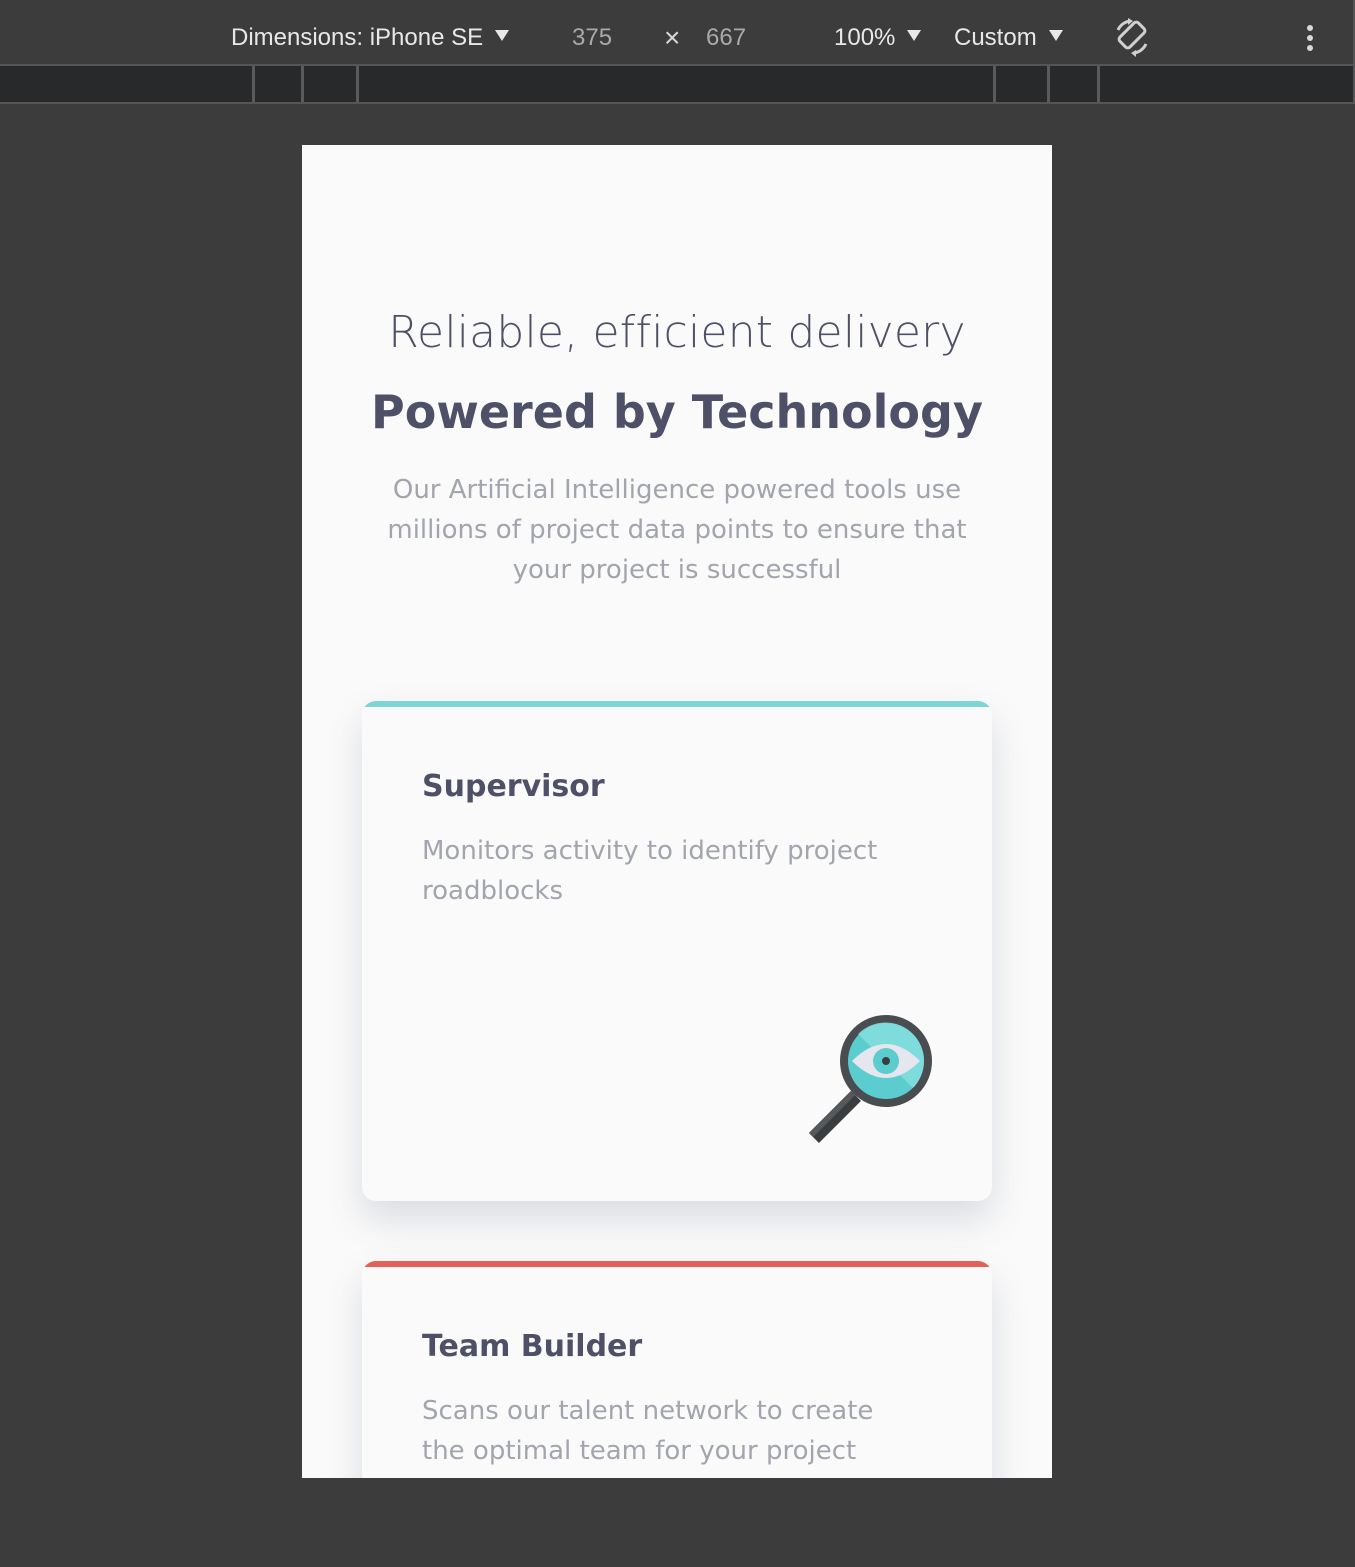 The image size is (1355, 1567). Describe the element at coordinates (677, 332) in the screenshot. I see `section-eyebrow: Reliable, efficient delivery` at that location.